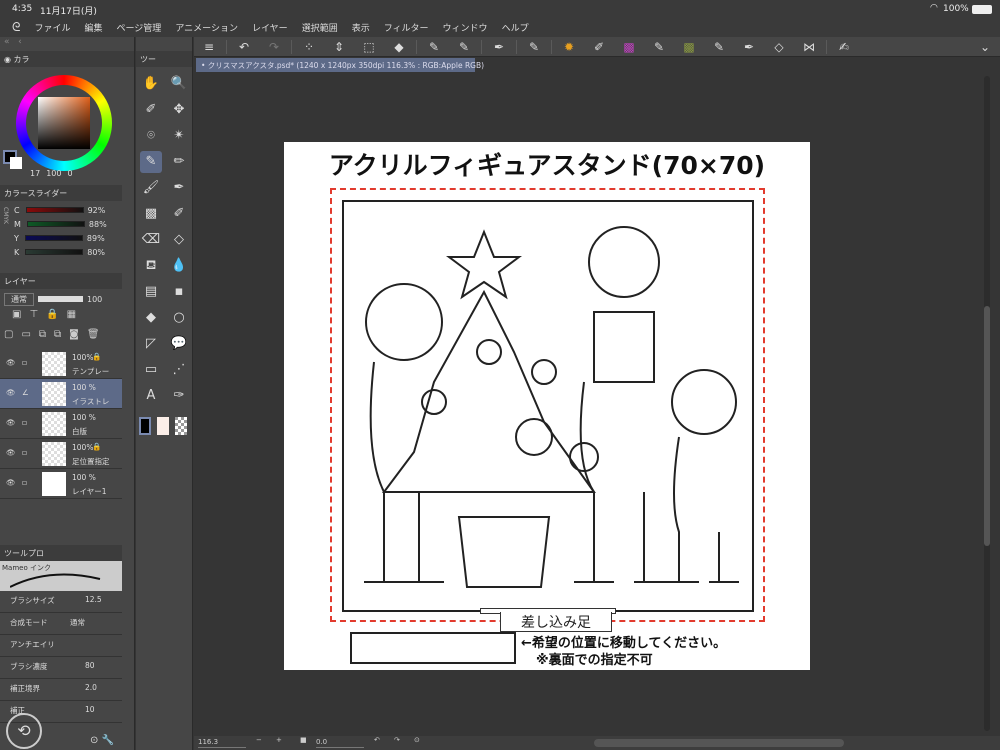 This screenshot has height=750, width=1000. I want to click on fill-bucket-tool-icon: ⛾, so click(151, 266).